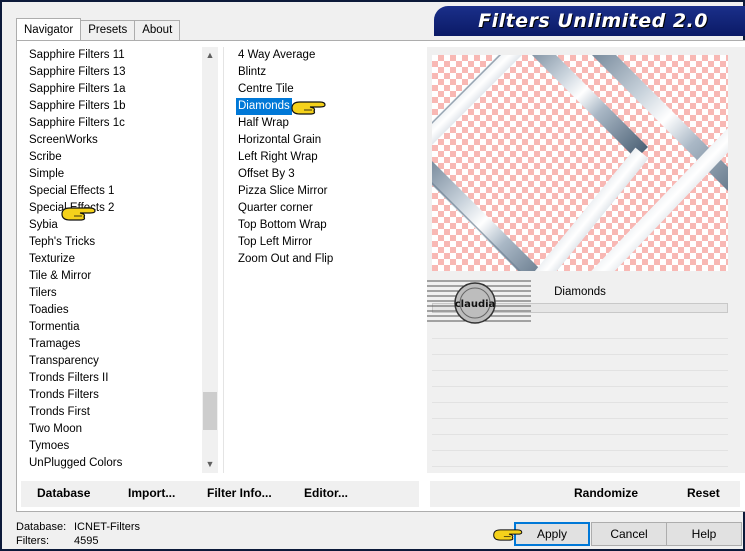 The image size is (745, 551). What do you see at coordinates (210, 411) in the screenshot?
I see `scroll-thumb` at bounding box center [210, 411].